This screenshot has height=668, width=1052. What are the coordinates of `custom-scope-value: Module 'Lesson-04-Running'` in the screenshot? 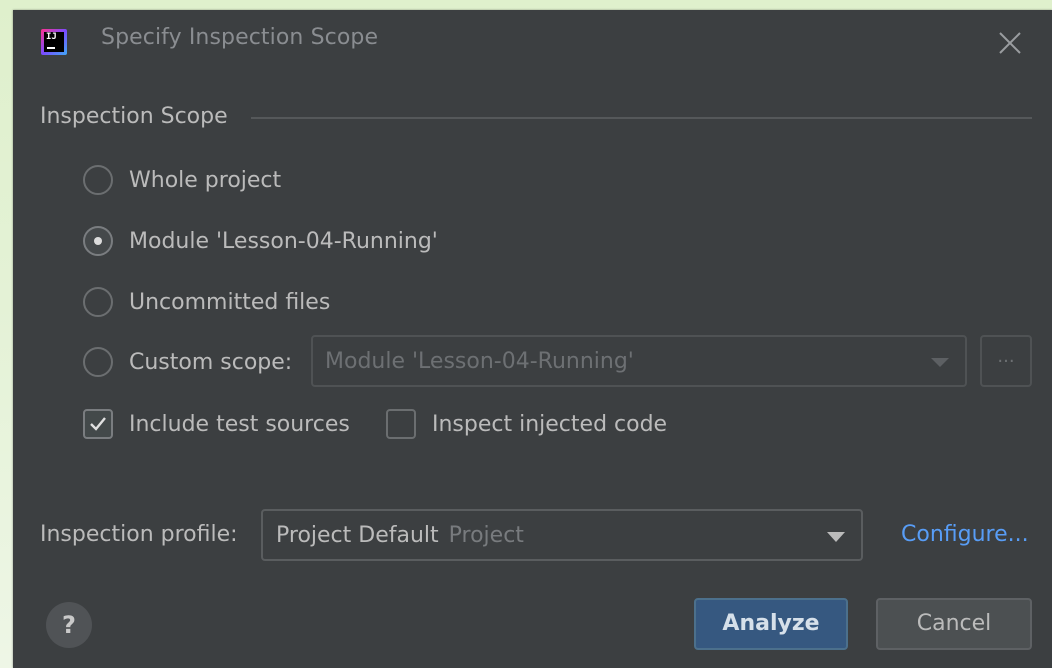 It's located at (479, 361).